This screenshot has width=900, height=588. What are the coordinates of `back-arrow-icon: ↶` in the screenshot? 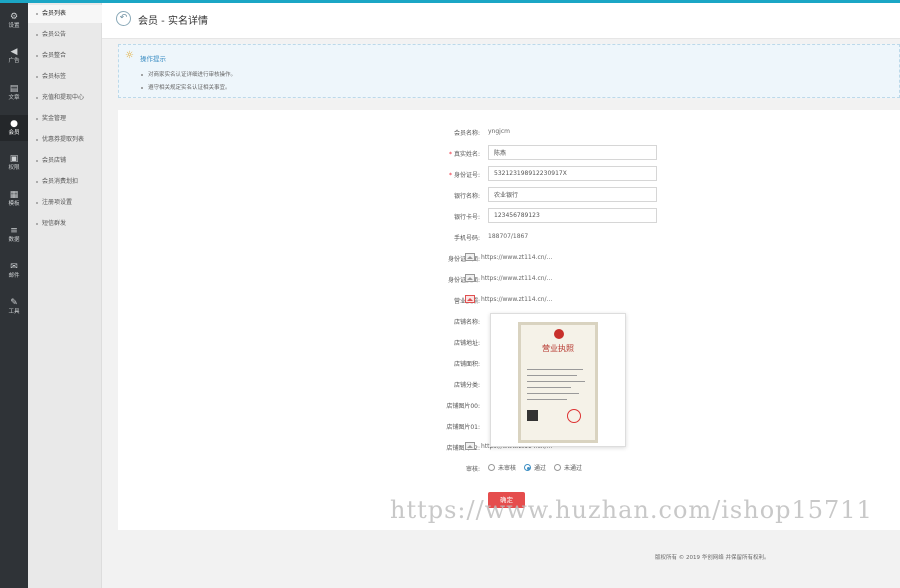 It's located at (123, 18).